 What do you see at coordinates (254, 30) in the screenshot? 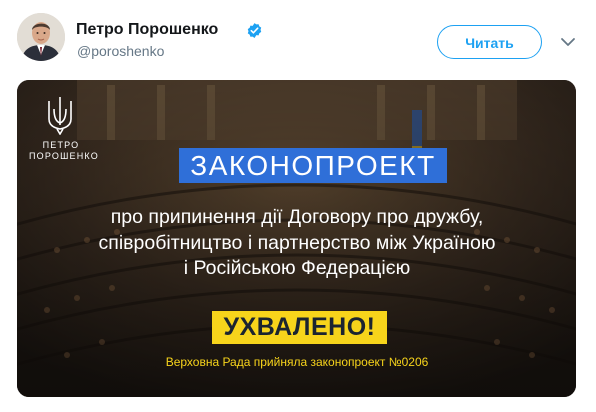
I see `verified-badge-icon` at bounding box center [254, 30].